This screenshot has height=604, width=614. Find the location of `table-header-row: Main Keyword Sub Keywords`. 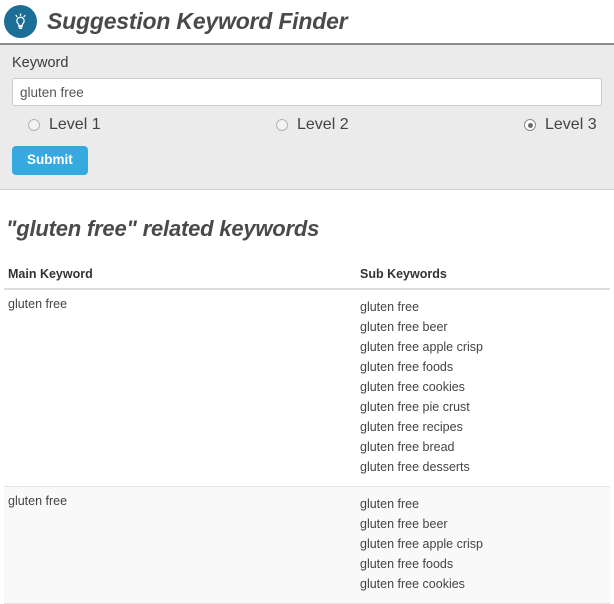

table-header-row: Main Keyword Sub Keywords is located at coordinates (307, 278).